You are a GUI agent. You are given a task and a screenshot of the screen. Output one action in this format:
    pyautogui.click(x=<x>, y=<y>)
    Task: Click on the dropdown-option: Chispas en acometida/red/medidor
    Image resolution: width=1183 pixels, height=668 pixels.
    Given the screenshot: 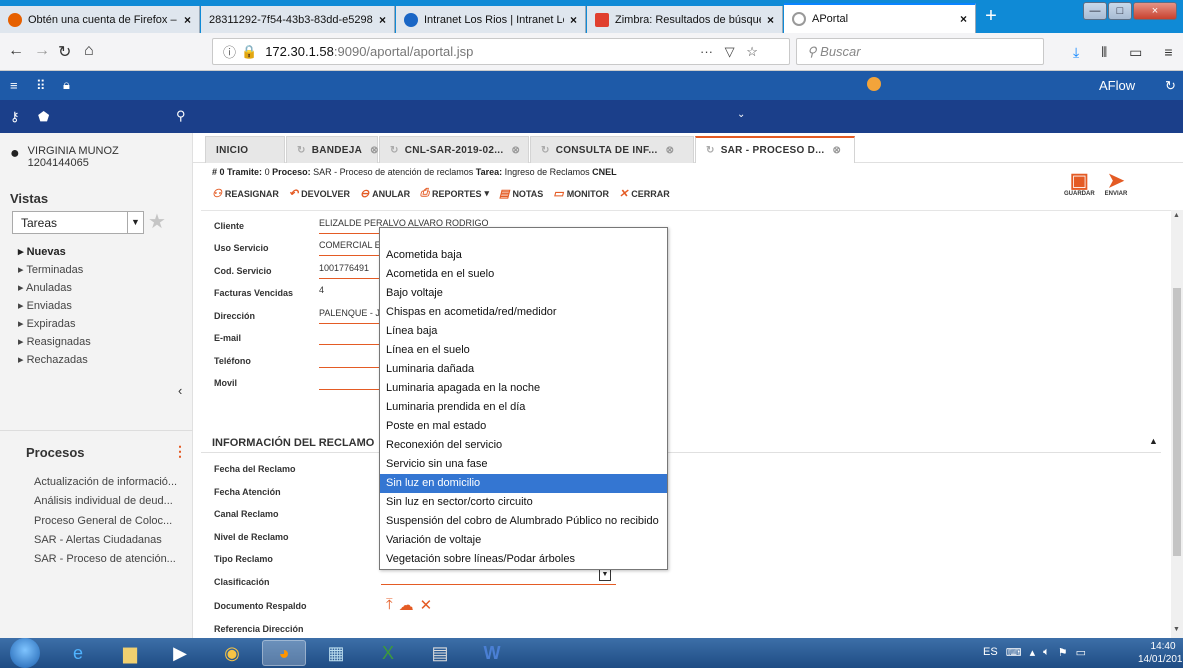 What is the action you would take?
    pyautogui.click(x=523, y=312)
    